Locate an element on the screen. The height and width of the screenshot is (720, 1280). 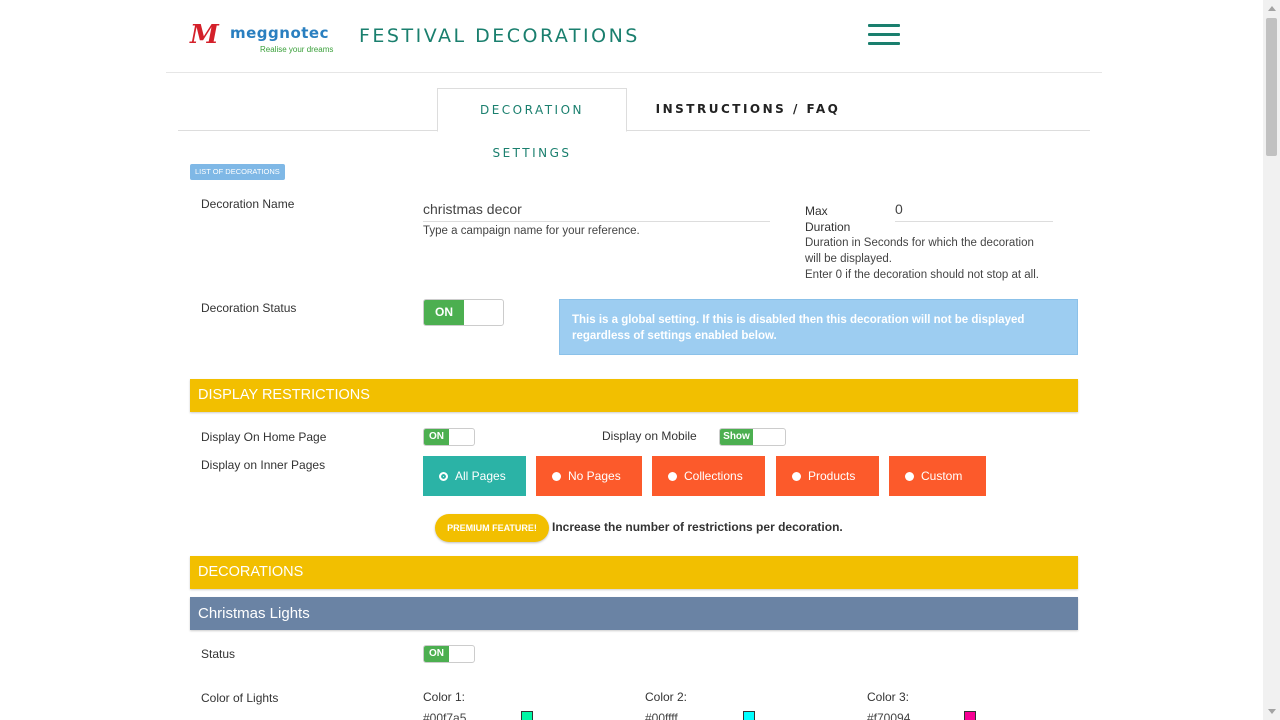
color-3-hex-input: #f70094 is located at coordinates (888, 715).